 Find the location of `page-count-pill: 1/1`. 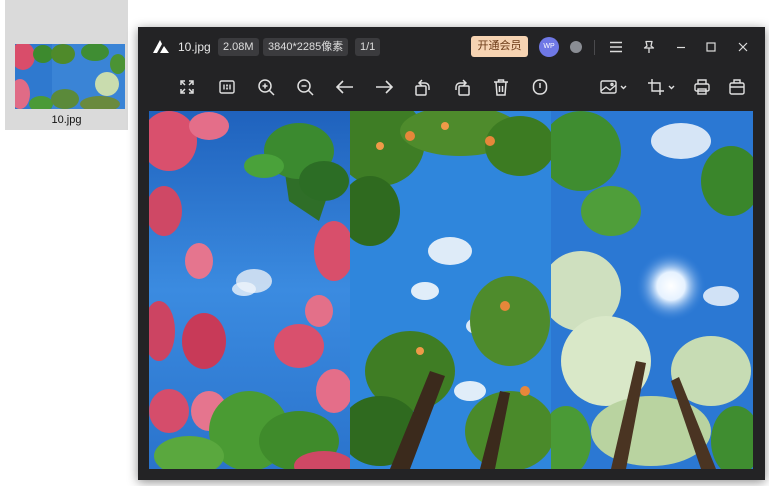

page-count-pill: 1/1 is located at coordinates (368, 47).